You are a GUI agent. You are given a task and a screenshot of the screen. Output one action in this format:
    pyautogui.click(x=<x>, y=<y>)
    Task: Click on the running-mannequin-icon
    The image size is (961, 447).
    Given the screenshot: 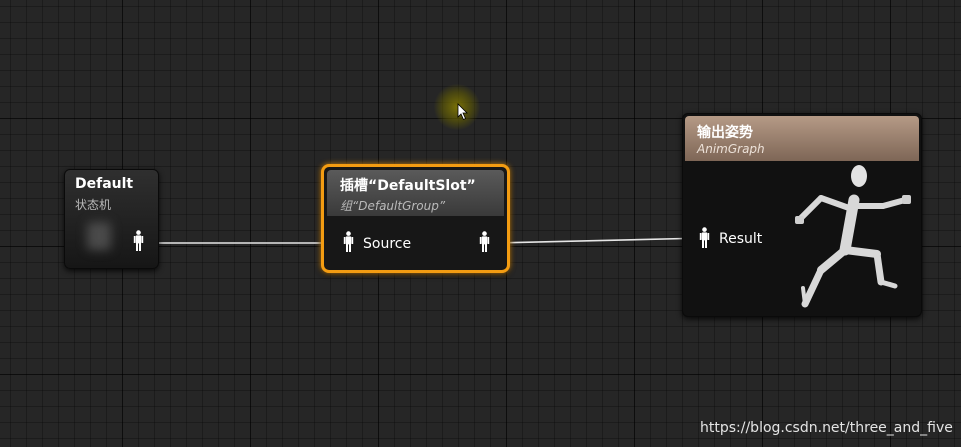 What is the action you would take?
    pyautogui.click(x=853, y=236)
    